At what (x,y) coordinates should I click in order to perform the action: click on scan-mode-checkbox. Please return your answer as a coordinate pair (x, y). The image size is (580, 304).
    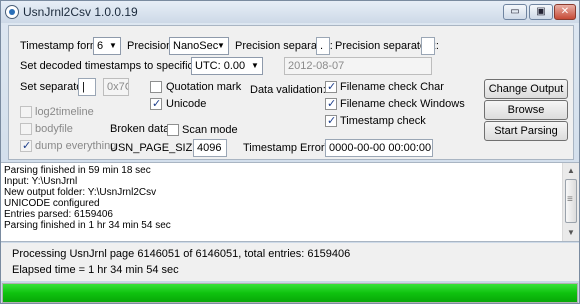
    Looking at the image, I should click on (173, 130).